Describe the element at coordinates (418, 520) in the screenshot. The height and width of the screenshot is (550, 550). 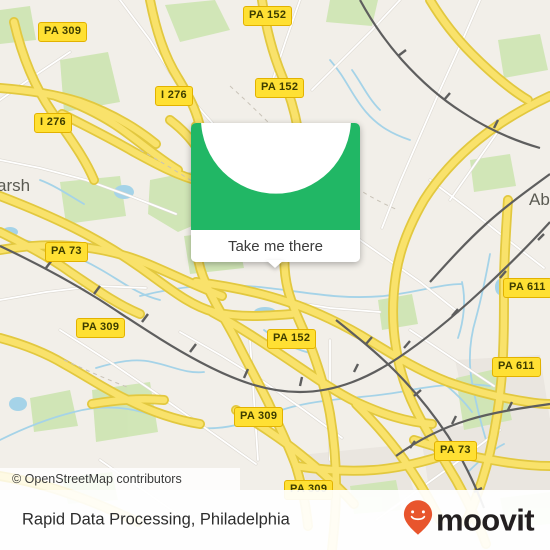
I see `moovit-smiley-pin-icon` at that location.